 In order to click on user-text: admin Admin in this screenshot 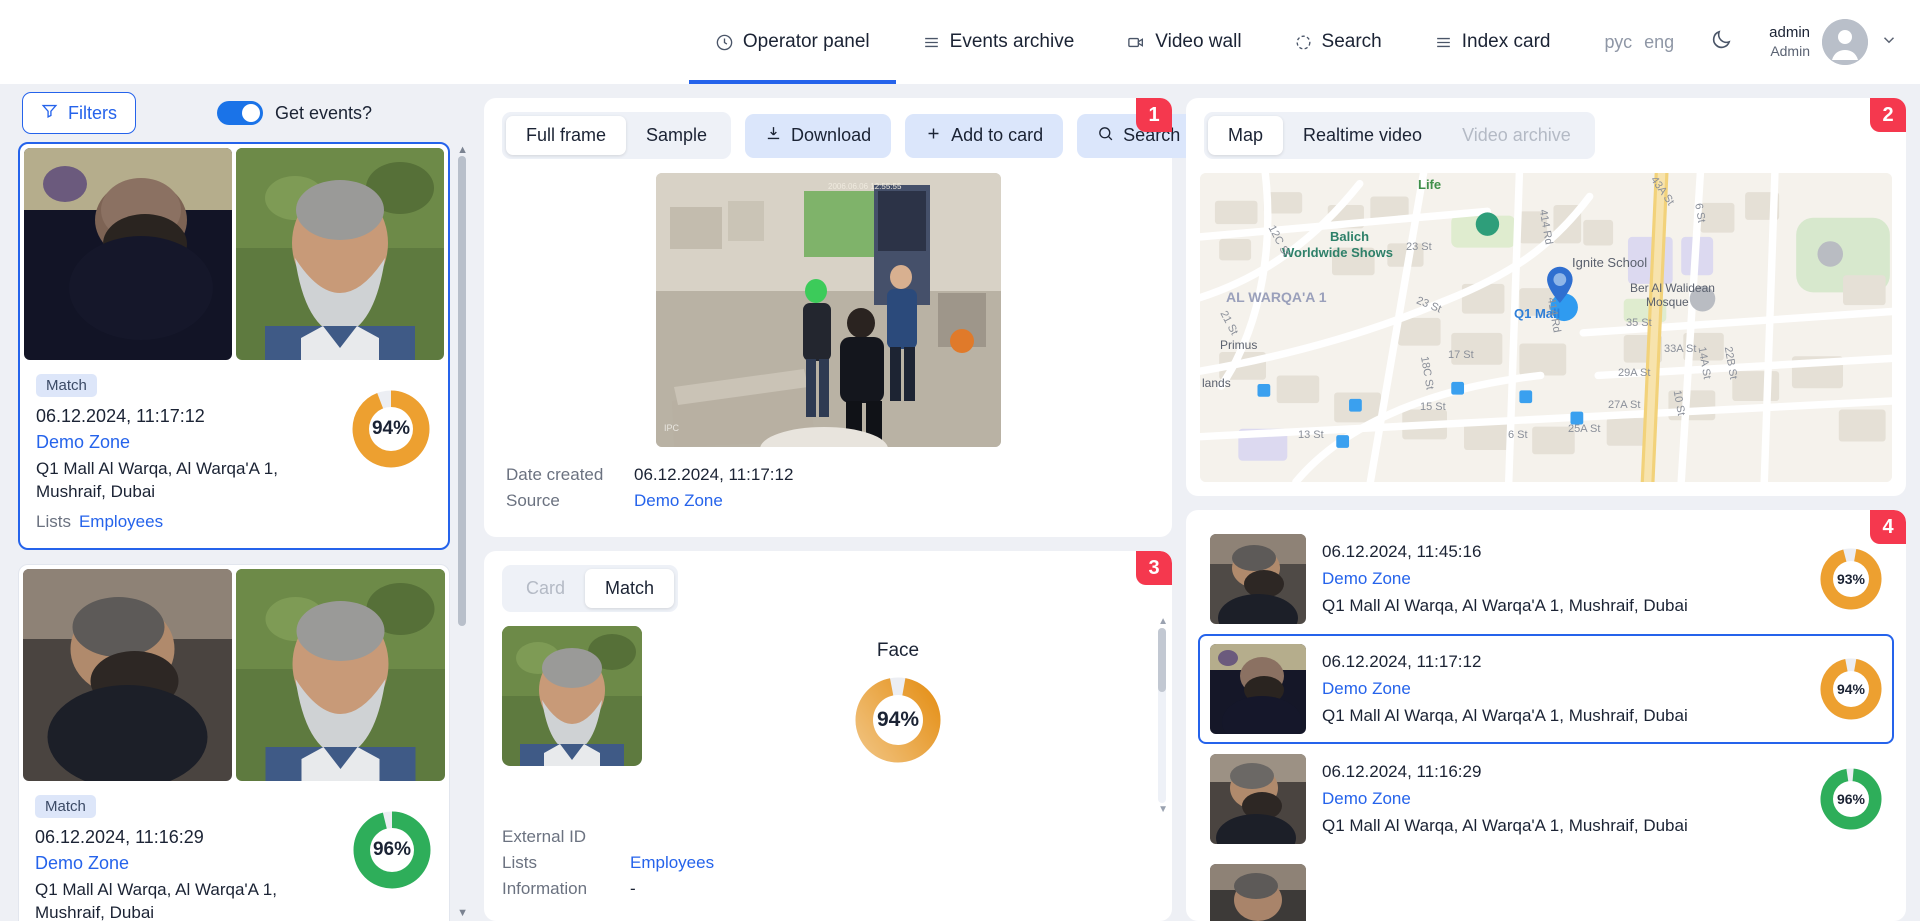, I will do `click(1789, 42)`.